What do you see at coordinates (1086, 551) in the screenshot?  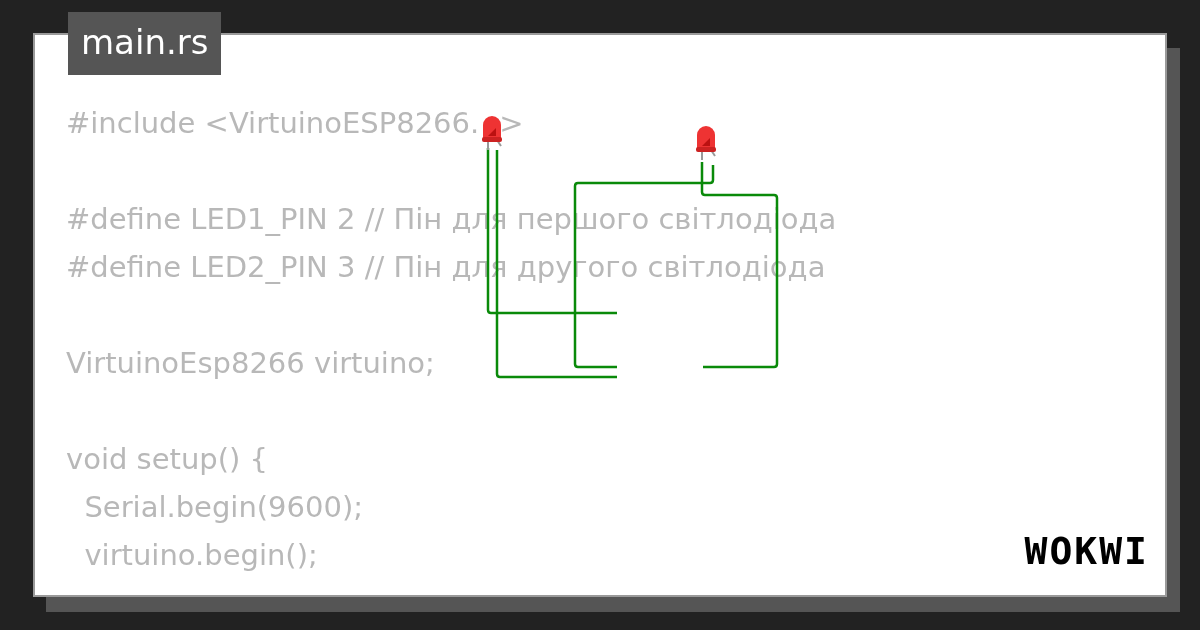 I see `wokwi-logo: WOKWI` at bounding box center [1086, 551].